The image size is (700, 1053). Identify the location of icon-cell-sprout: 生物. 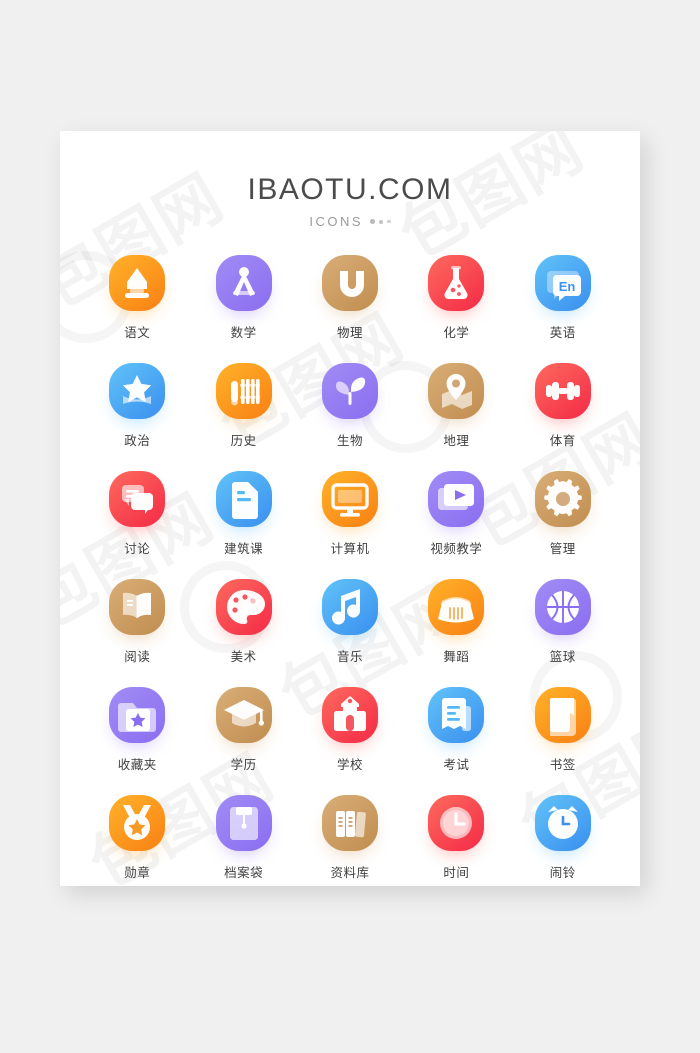
(350, 406).